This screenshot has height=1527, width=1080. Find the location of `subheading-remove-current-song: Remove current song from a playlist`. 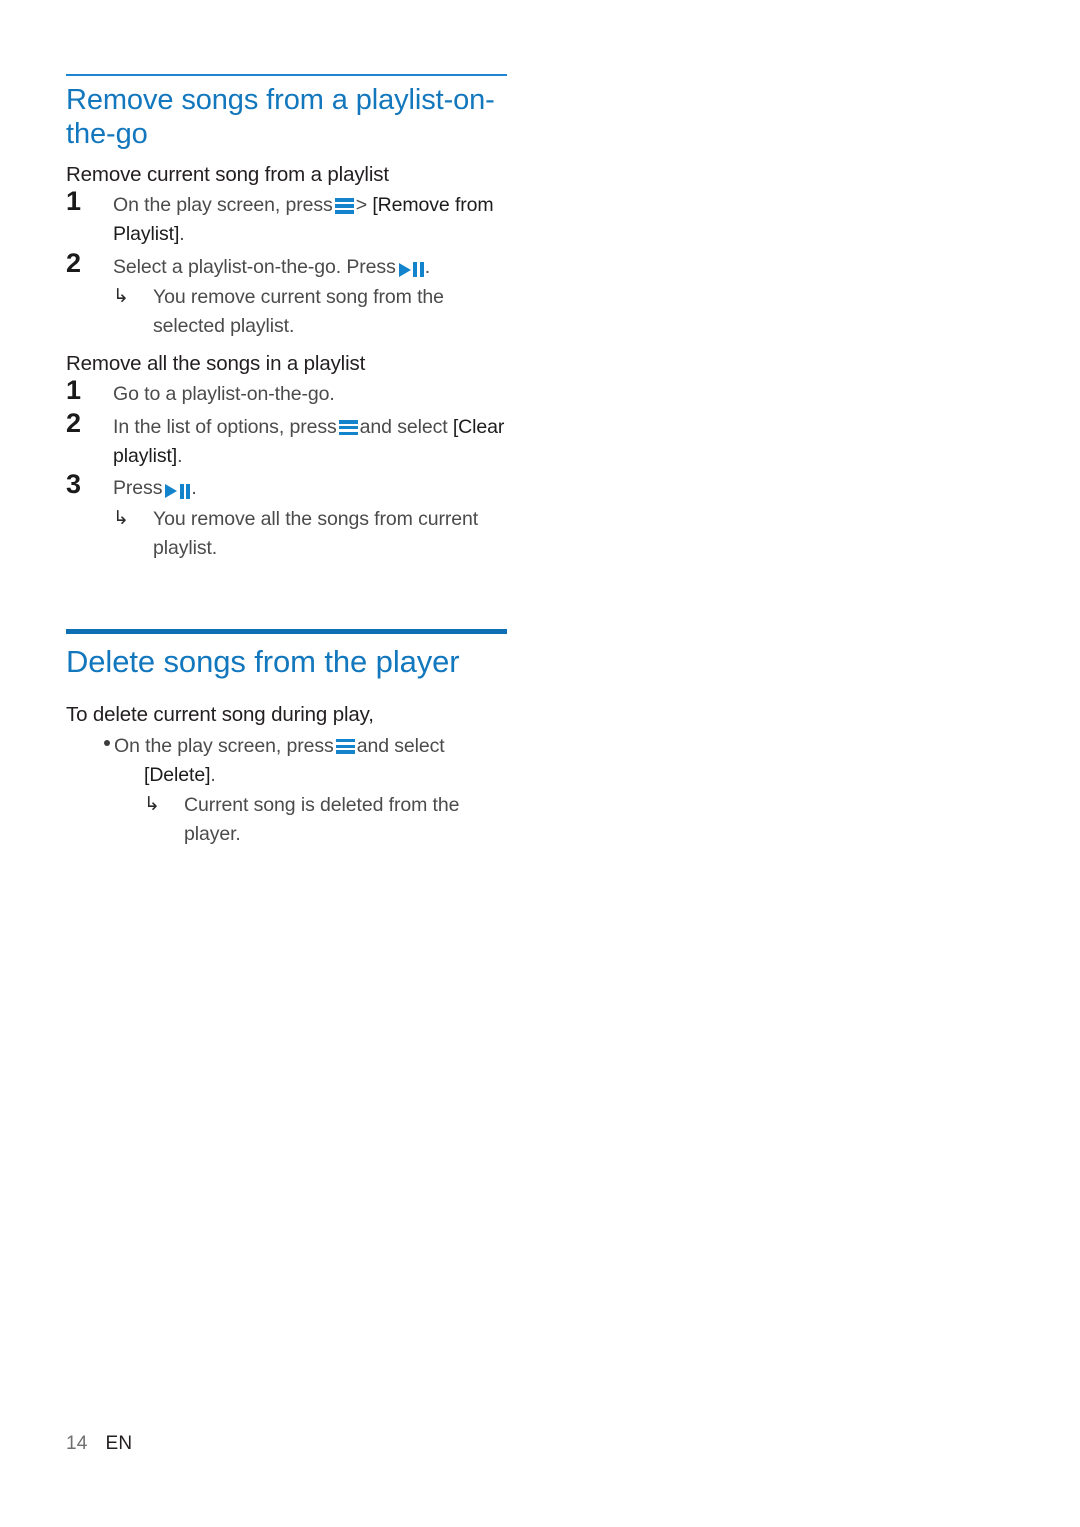

subheading-remove-current-song: Remove current song from a playlist is located at coordinates (227, 174).